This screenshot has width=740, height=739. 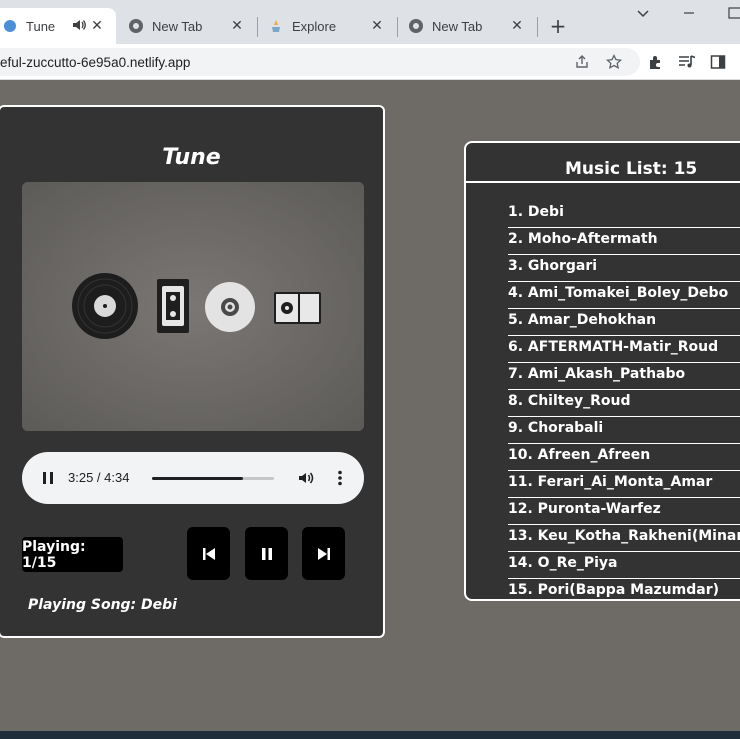 I want to click on globe-favicon-icon, so click(x=10, y=26).